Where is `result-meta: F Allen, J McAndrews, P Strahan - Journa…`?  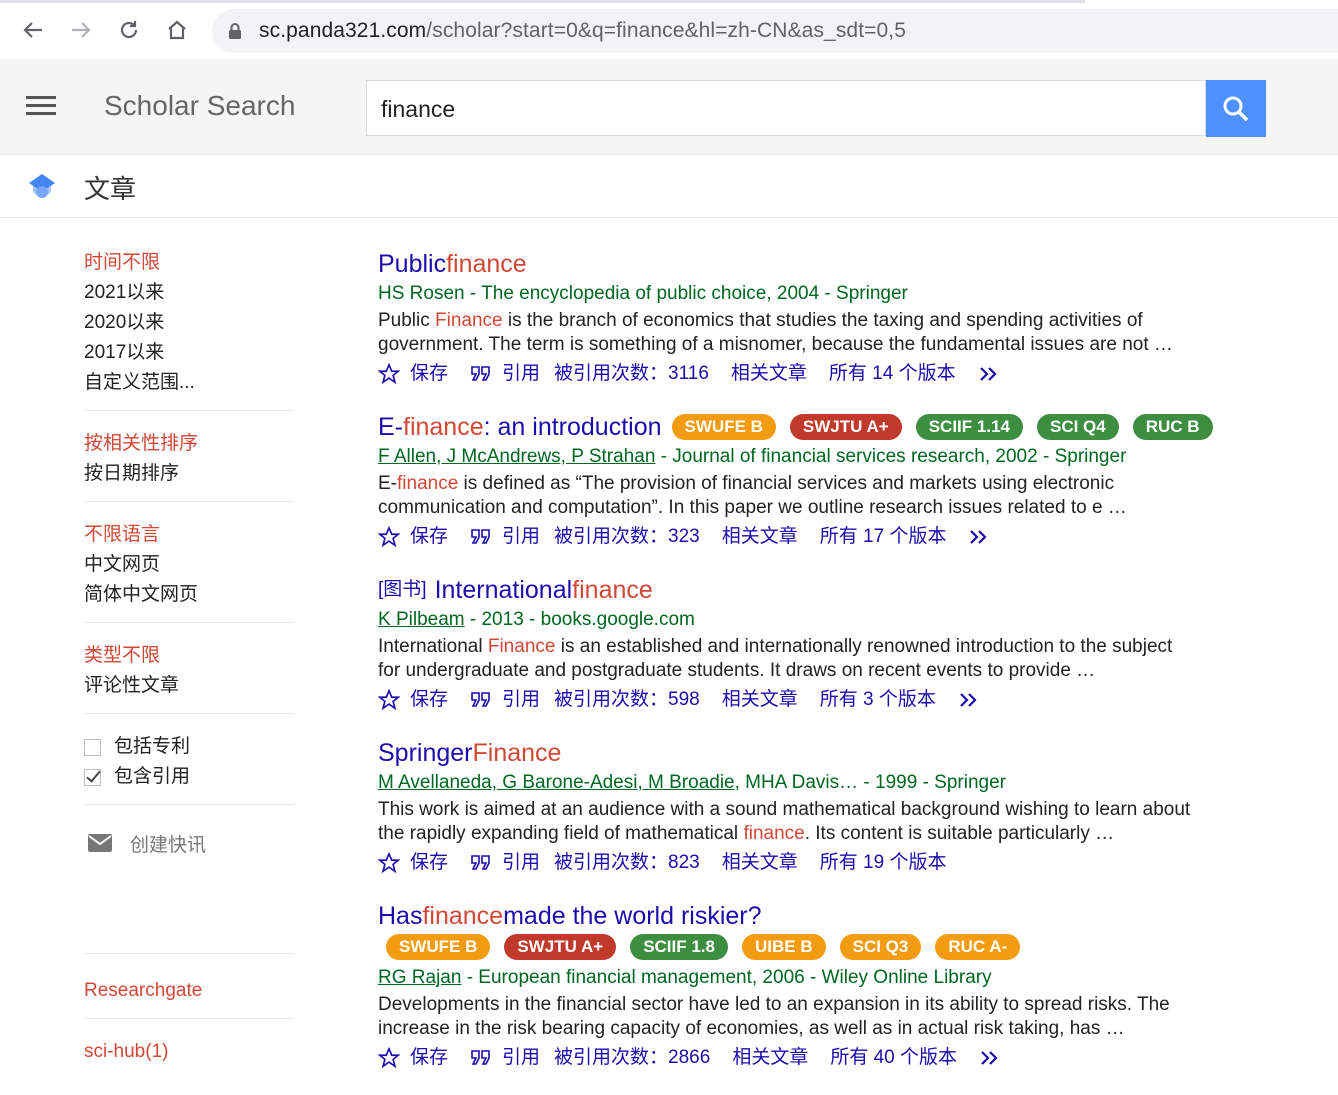 result-meta: F Allen, J McAndrews, P Strahan - Journa… is located at coordinates (848, 457).